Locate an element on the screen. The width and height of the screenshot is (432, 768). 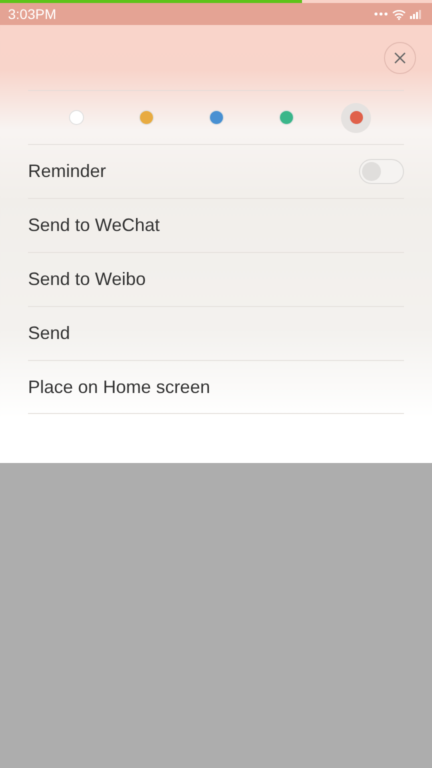
wifi-icon is located at coordinates (399, 14).